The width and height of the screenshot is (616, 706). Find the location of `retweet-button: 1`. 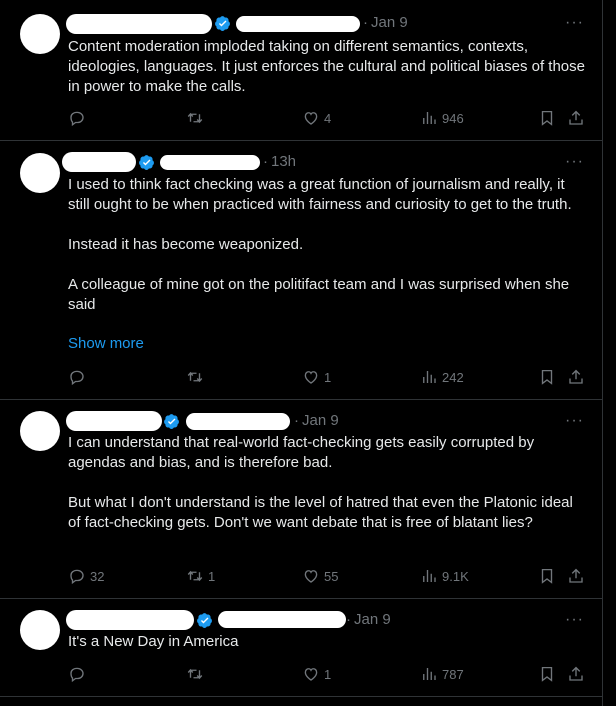

retweet-button: 1 is located at coordinates (200, 576).